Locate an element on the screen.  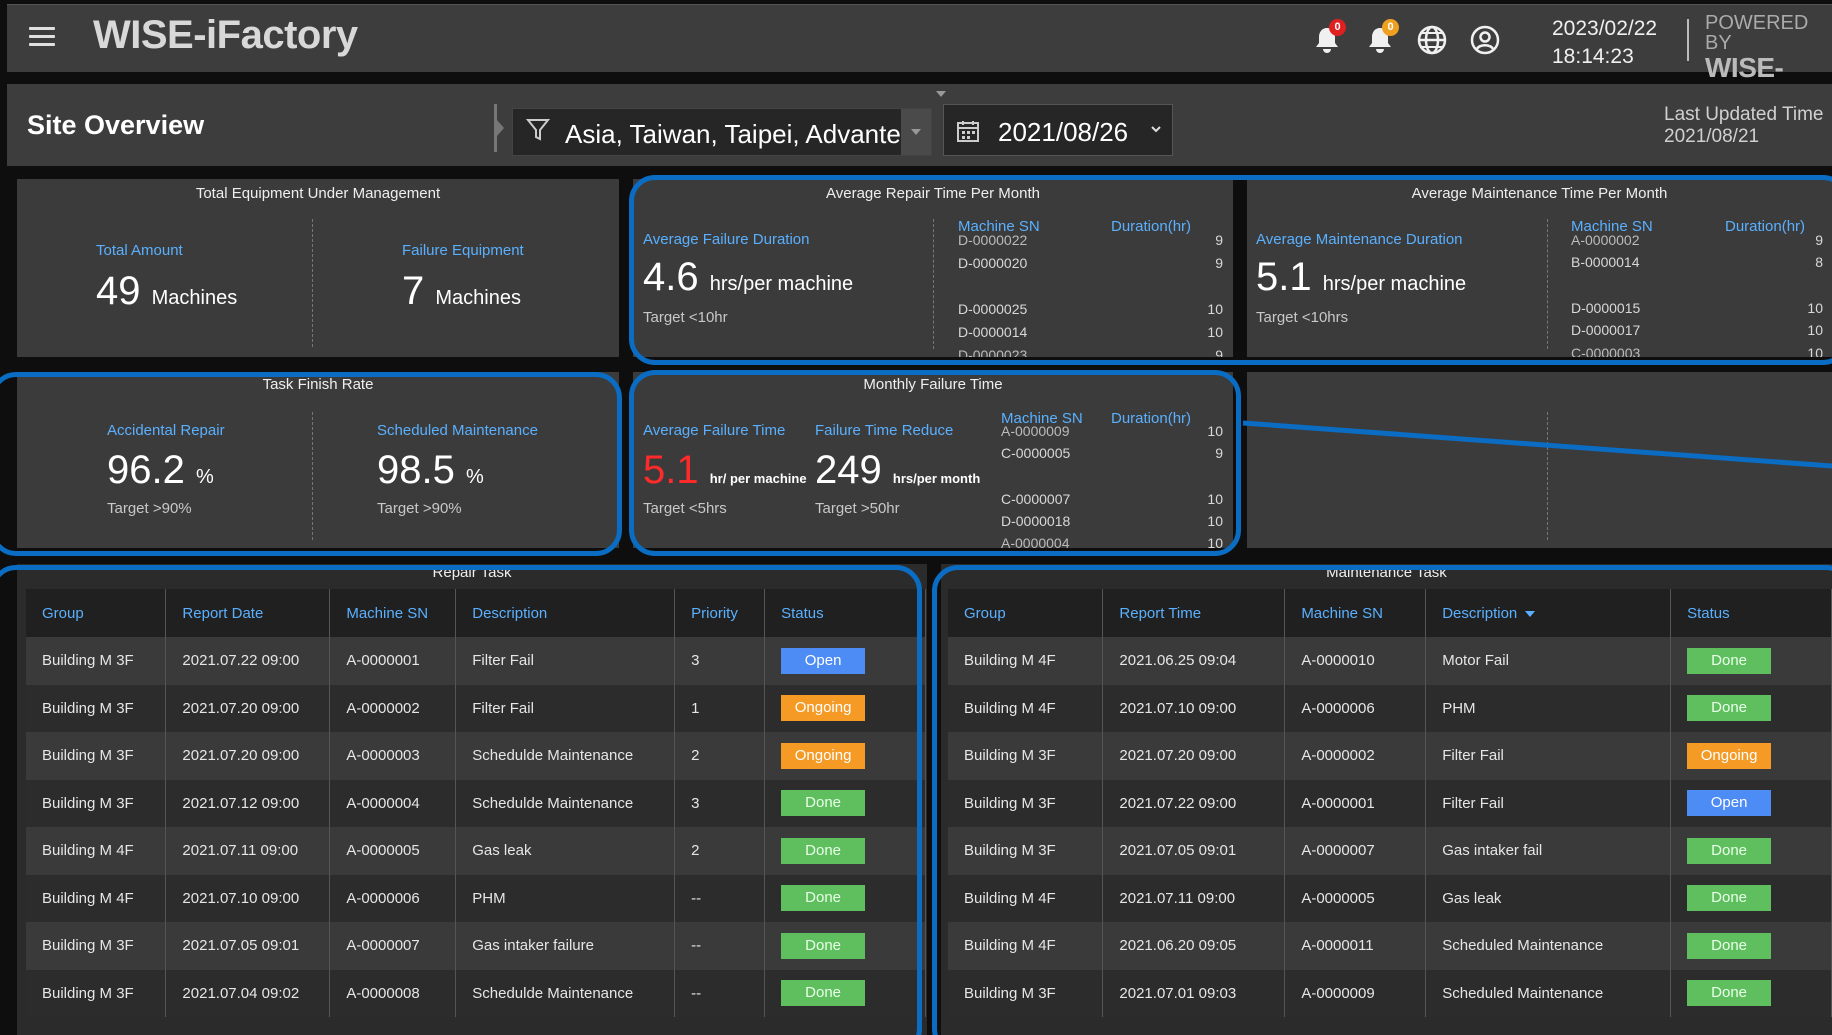
failure-time-reduce-label: Failure Time Reduce is located at coordinates (884, 430).